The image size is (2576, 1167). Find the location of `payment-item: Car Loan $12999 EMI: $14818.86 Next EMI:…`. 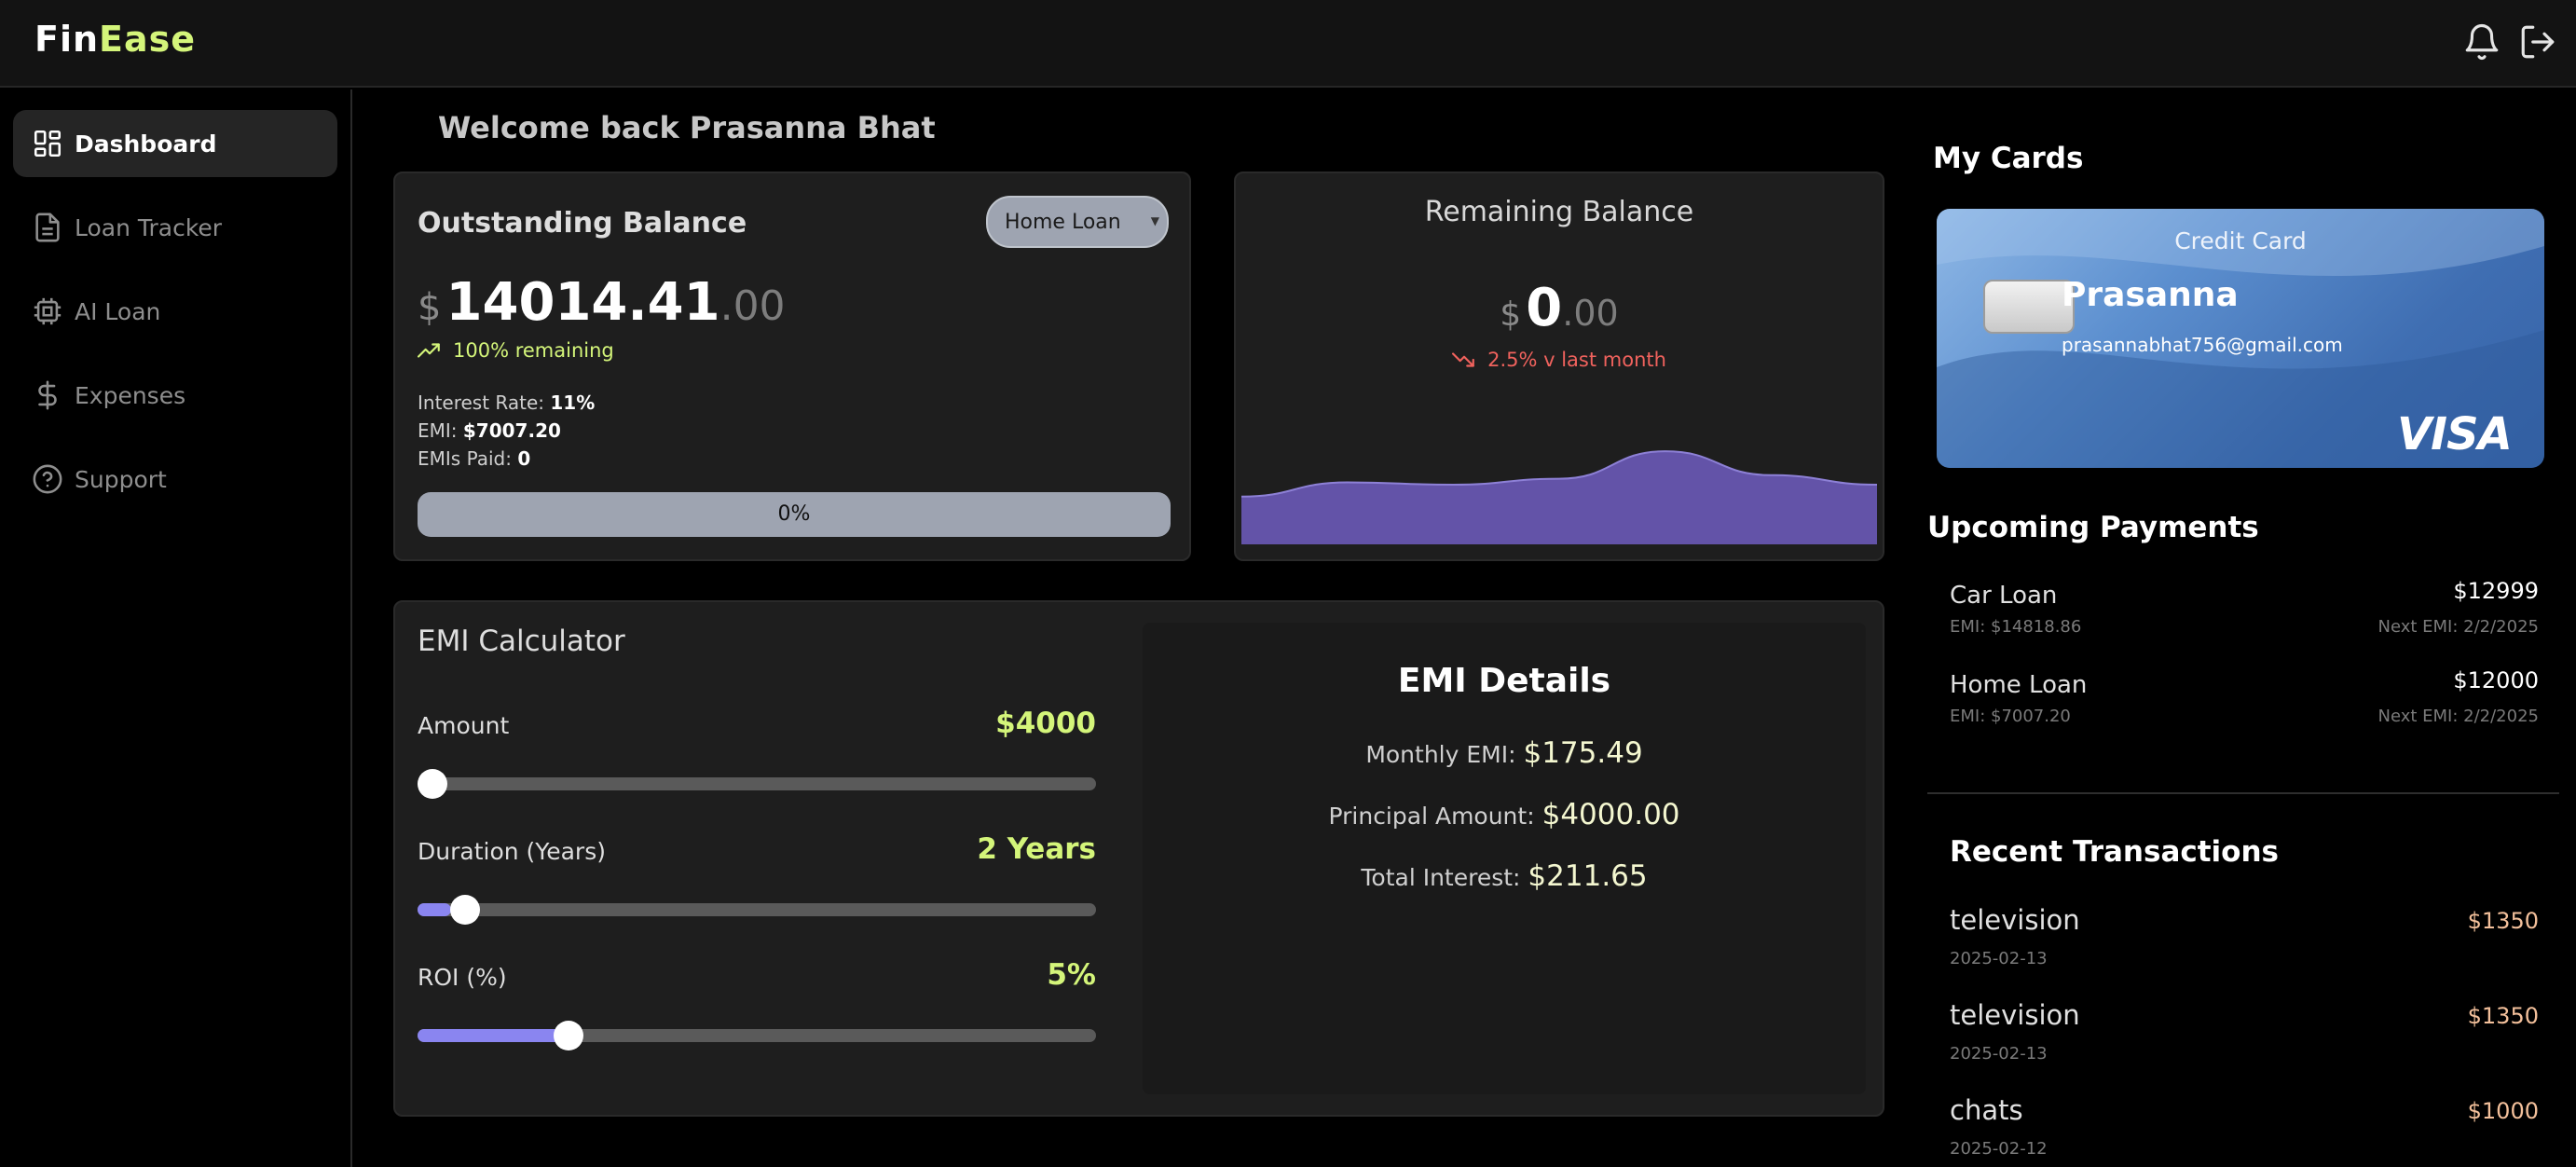

payment-item: Car Loan $12999 EMI: $14818.86 Next EMI:… is located at coordinates (2245, 620).